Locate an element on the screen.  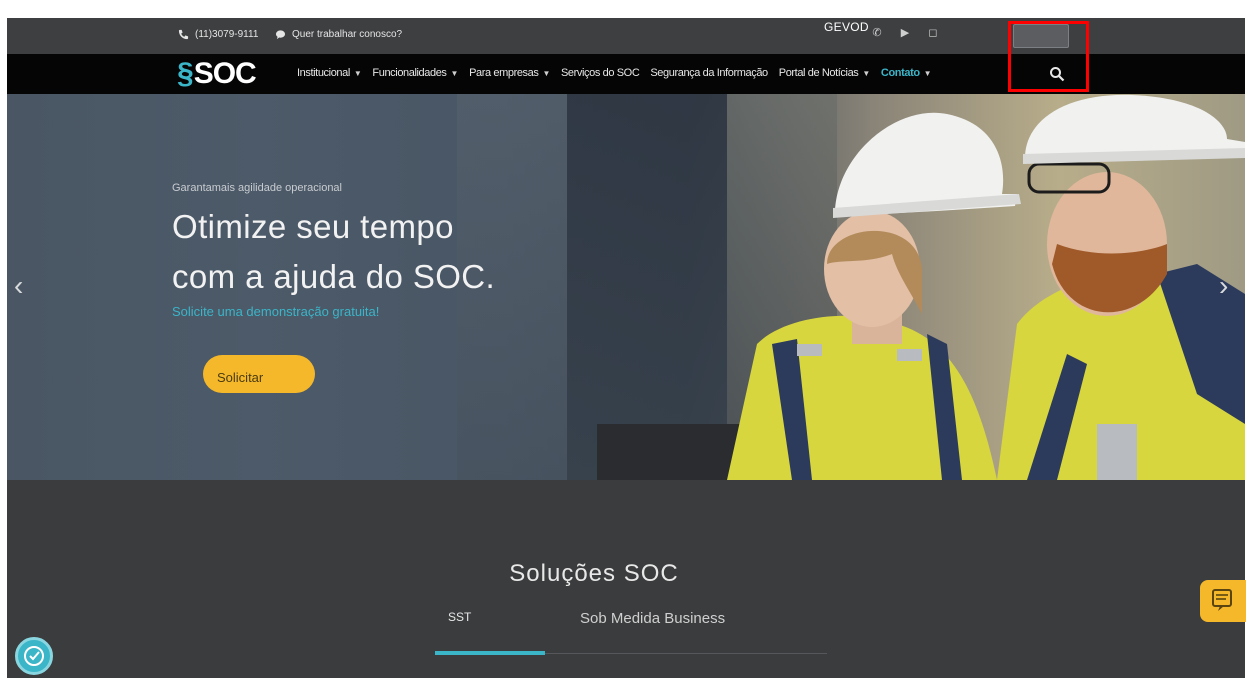
phone-contact: (11)3079-9111 is located at coordinates (218, 34).